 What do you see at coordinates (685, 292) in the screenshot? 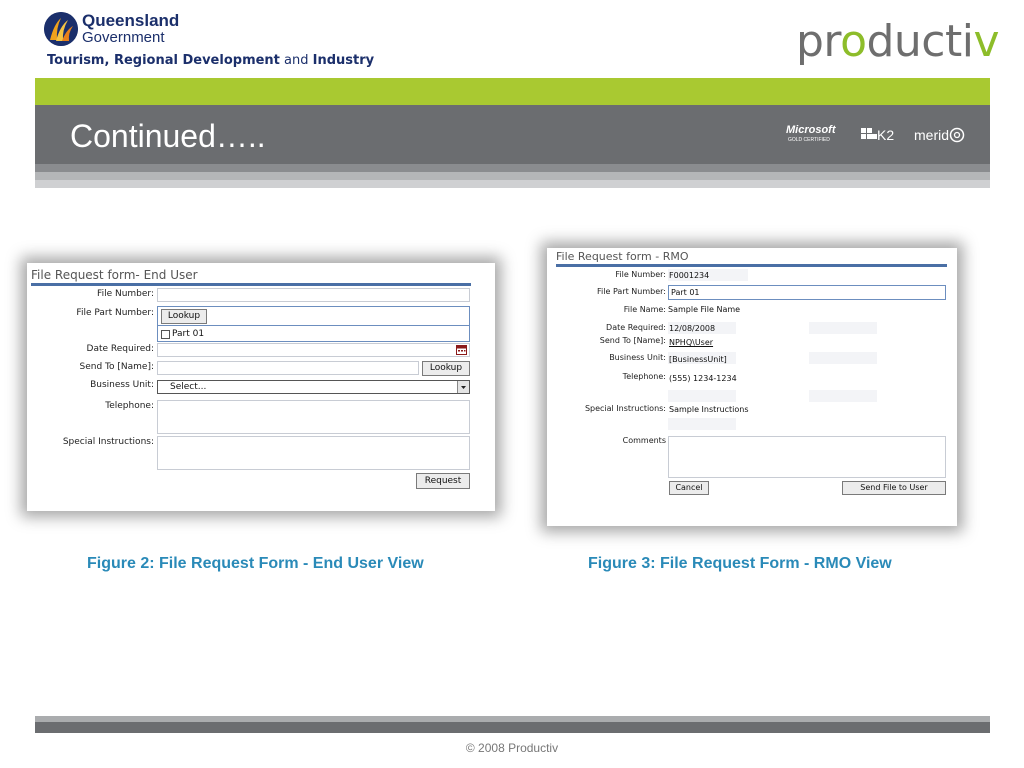
I see `file-part-number-value: Part 01` at bounding box center [685, 292].